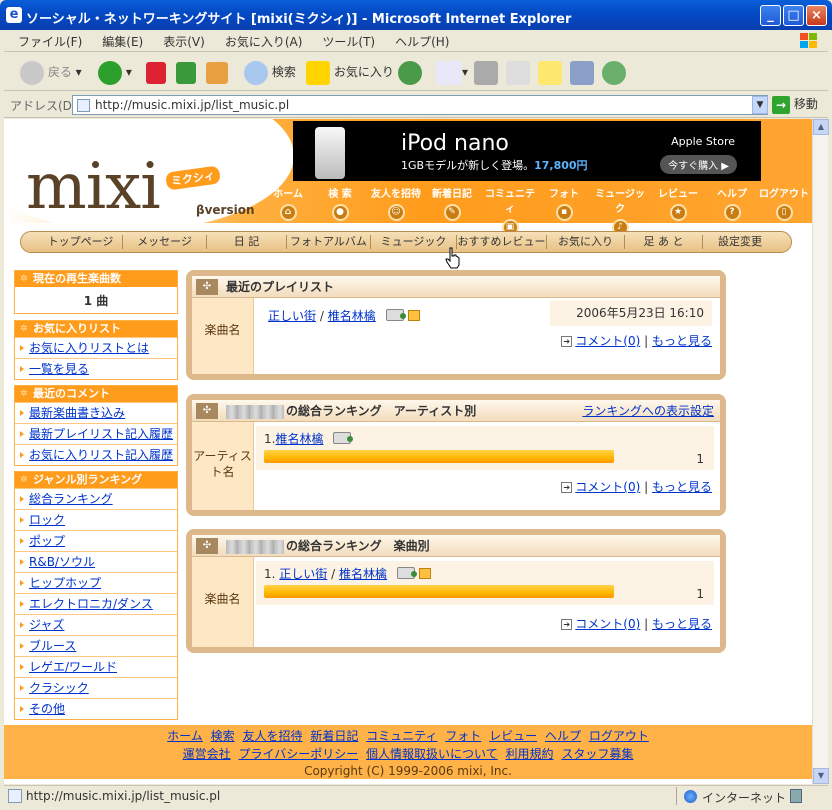 This screenshot has height=810, width=832. I want to click on ranking-song-link: 正しい街, so click(303, 574).